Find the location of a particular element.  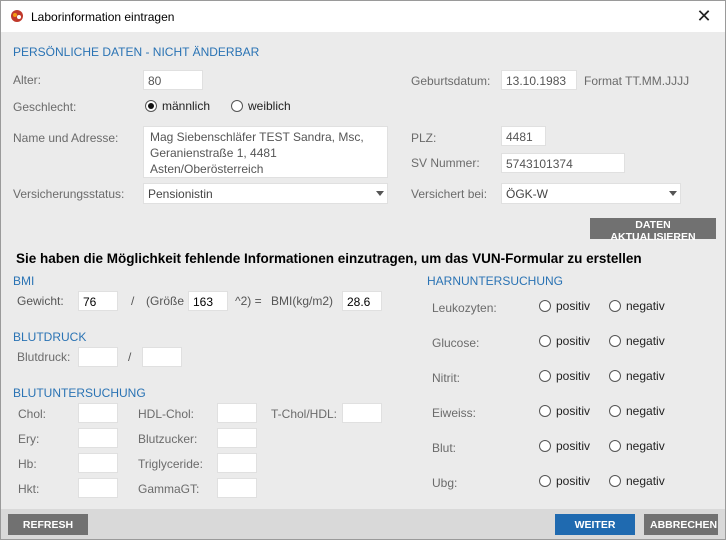

app-logo-icon is located at coordinates (17, 16).